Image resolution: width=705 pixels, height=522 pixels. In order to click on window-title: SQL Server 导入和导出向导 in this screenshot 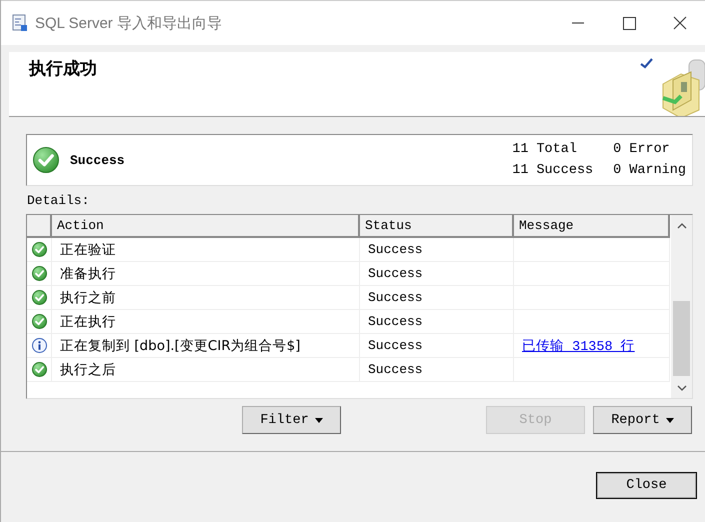, I will do `click(129, 23)`.